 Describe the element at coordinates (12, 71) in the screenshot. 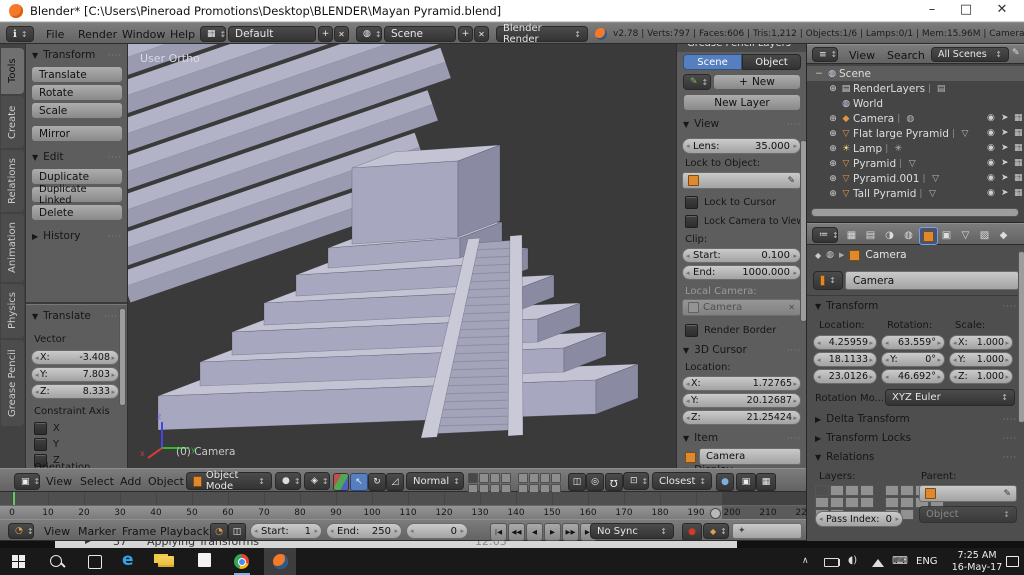

I see `toolshelf-tab-tools: Tools` at that location.